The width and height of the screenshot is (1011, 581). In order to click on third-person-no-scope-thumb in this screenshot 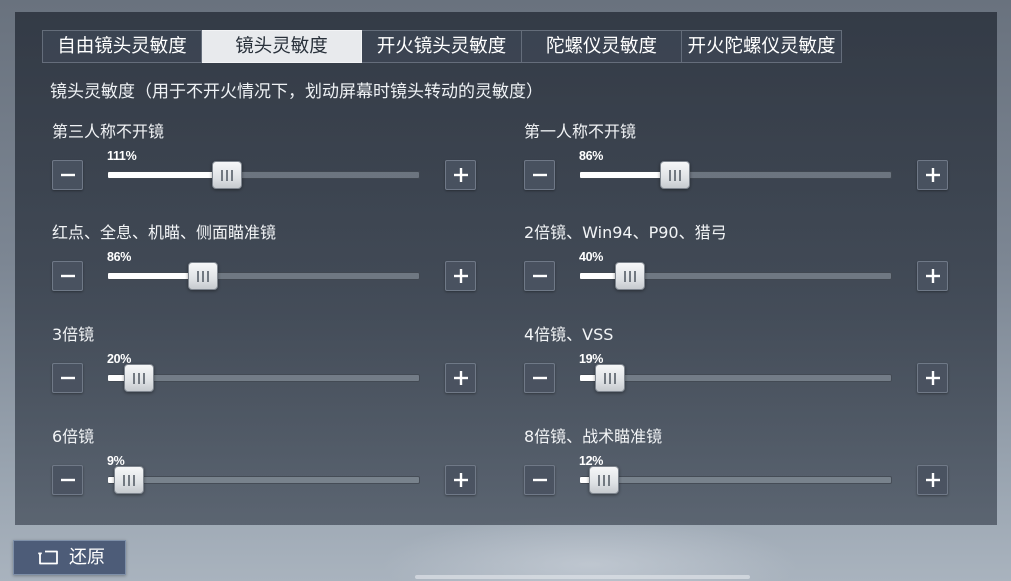, I will do `click(226, 175)`.